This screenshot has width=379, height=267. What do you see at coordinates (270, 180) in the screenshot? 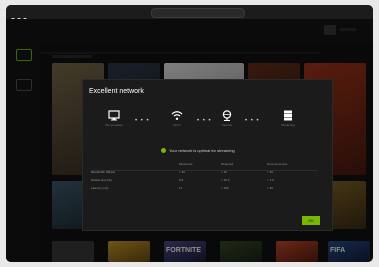
I see `table-cell: < 1.0` at bounding box center [270, 180].